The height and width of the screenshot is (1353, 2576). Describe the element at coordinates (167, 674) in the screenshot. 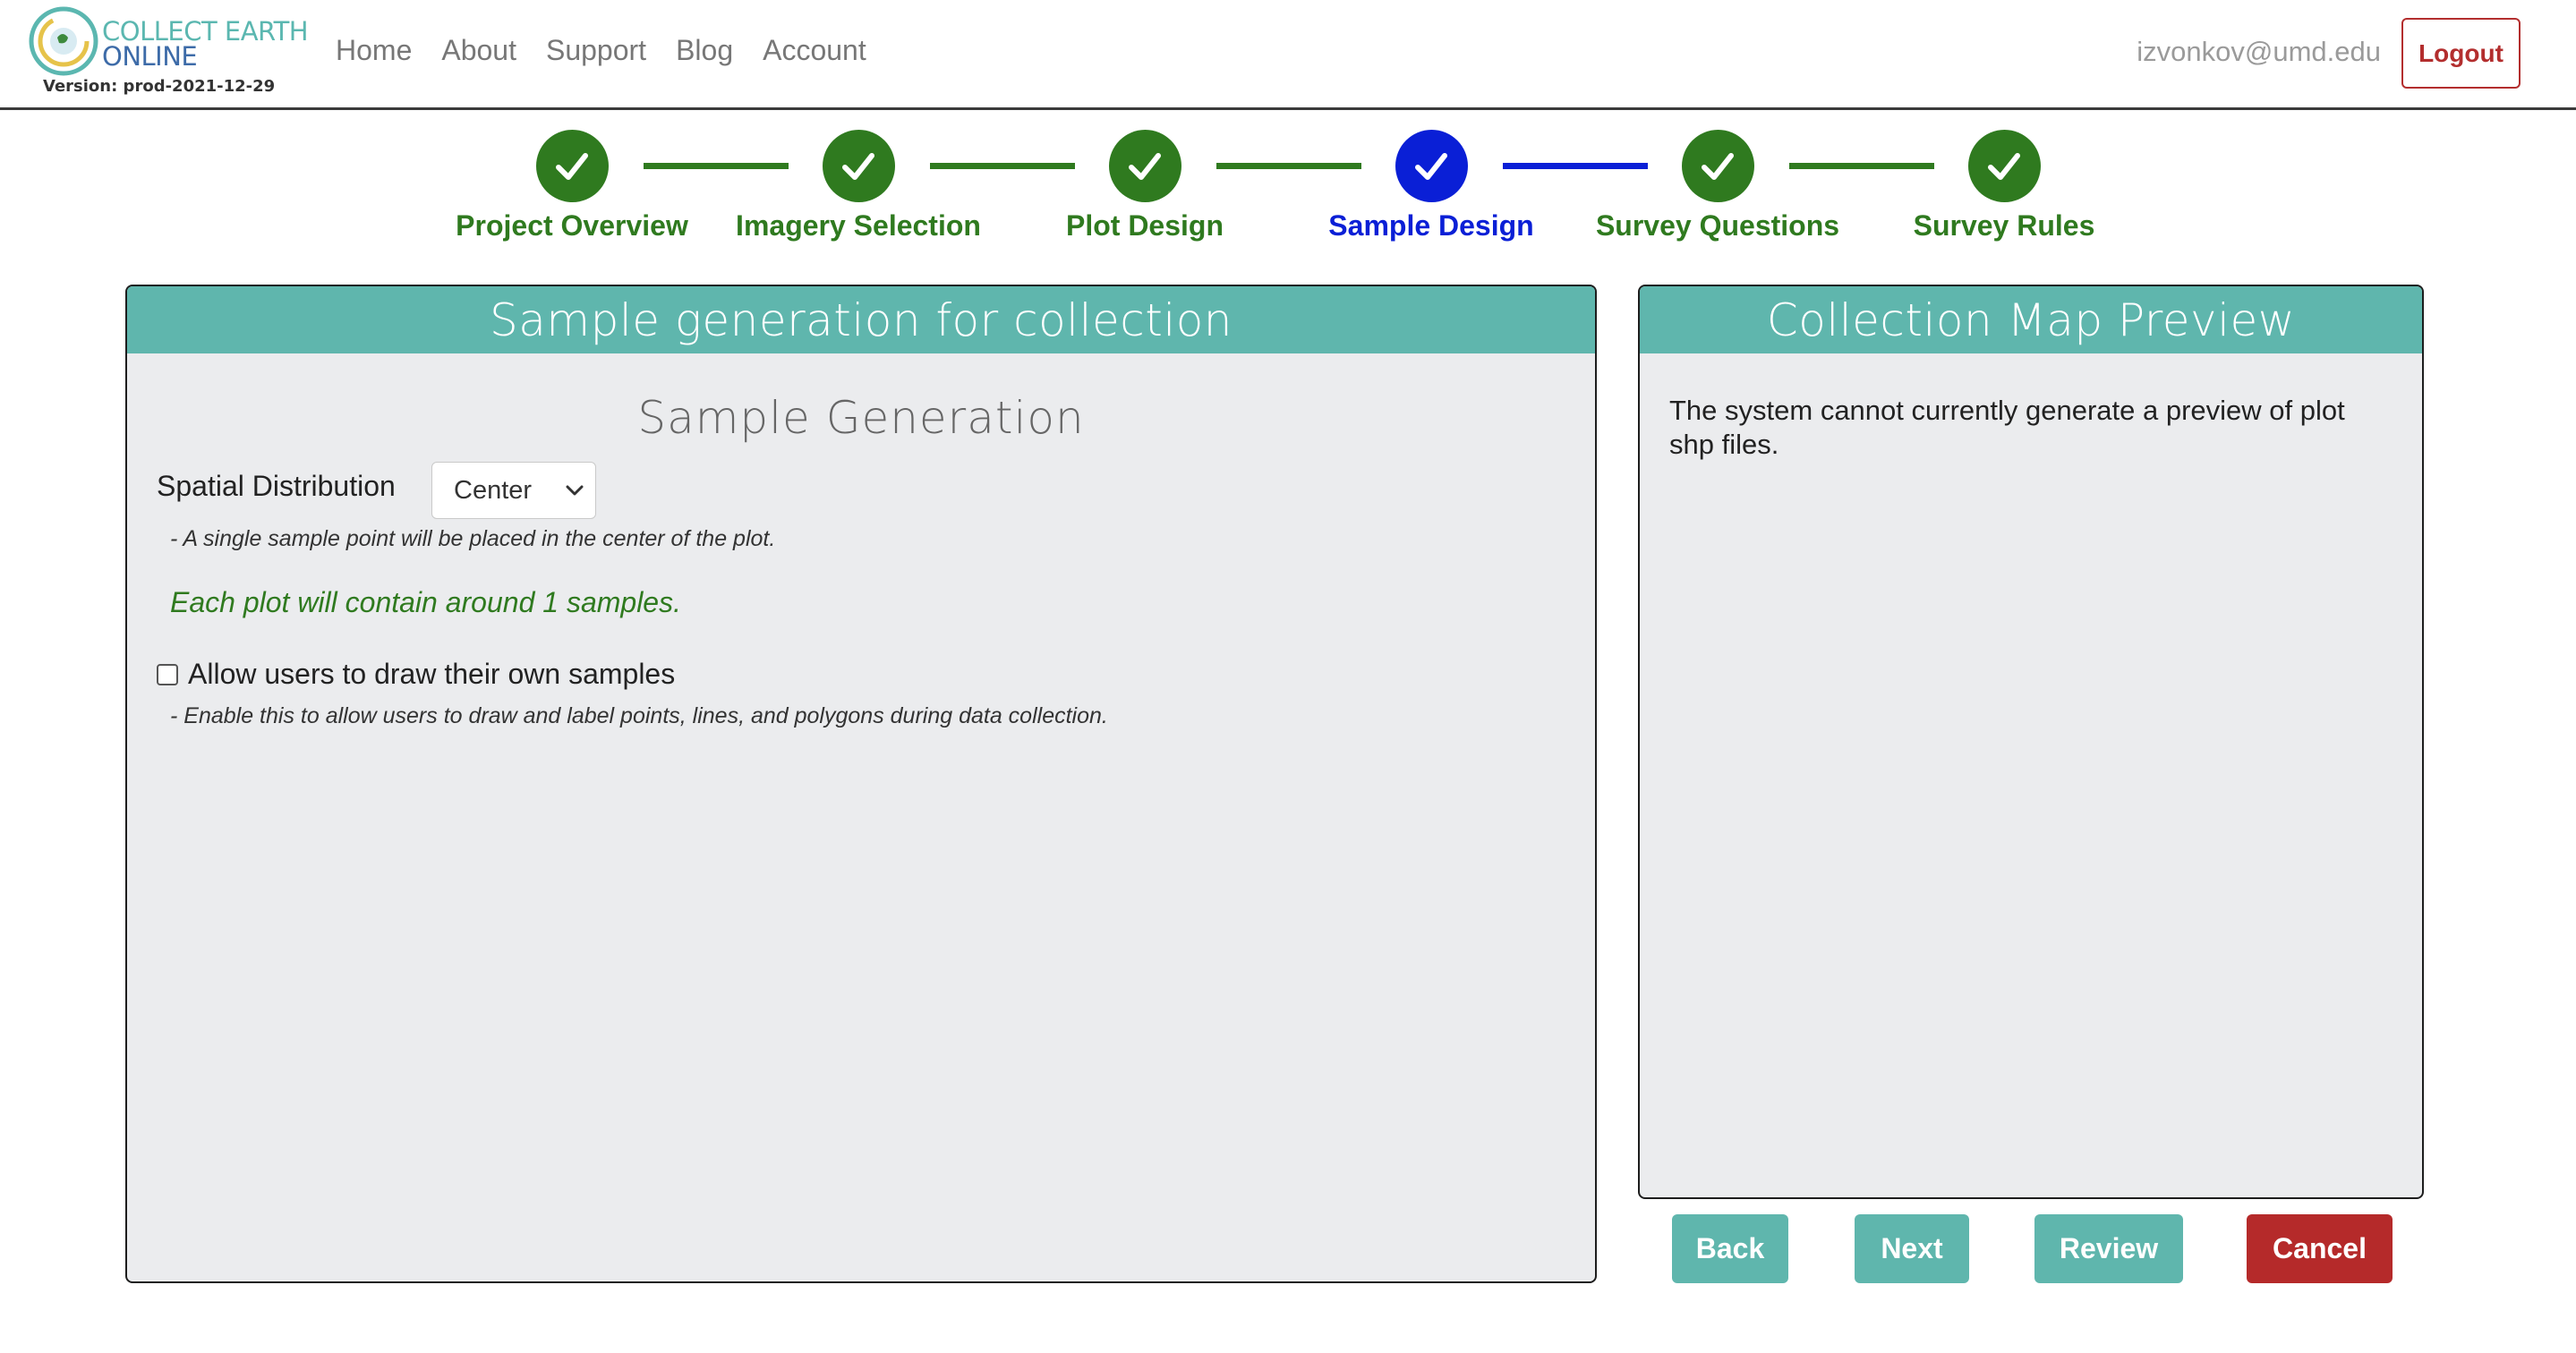

I see `allow-draw-checkbox` at that location.